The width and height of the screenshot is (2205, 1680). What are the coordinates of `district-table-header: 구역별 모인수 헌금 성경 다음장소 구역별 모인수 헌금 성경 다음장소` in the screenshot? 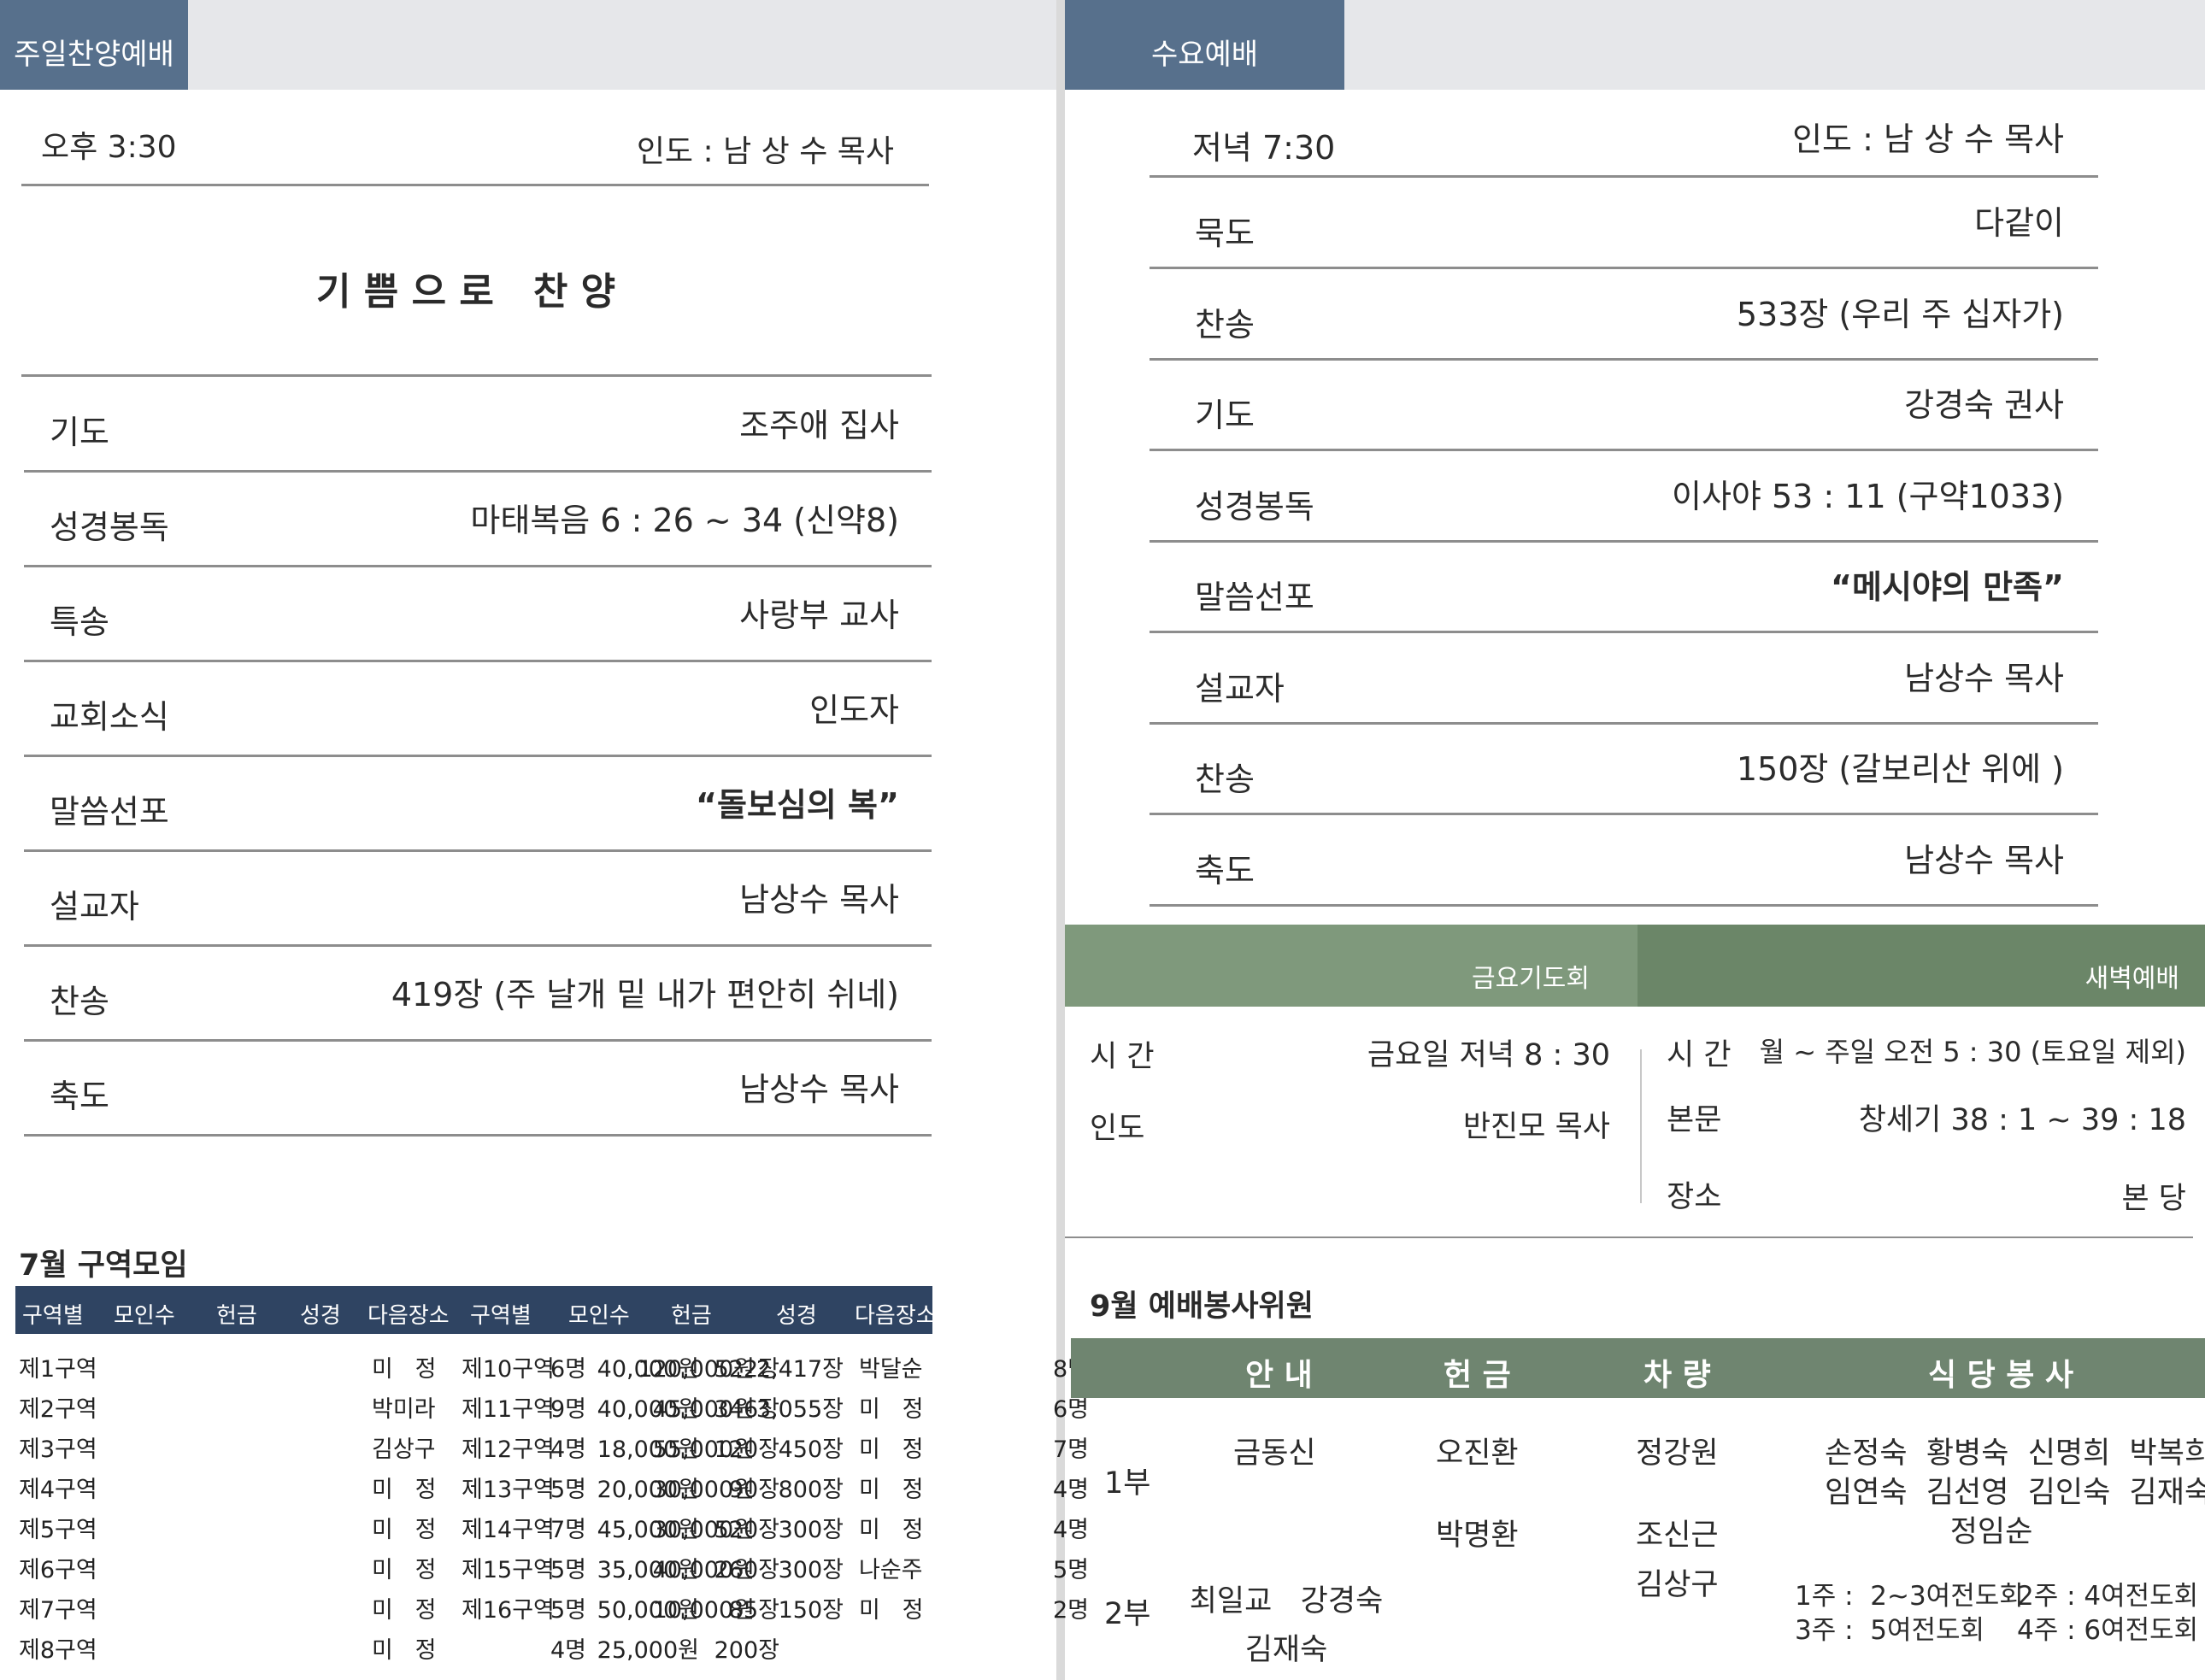 It's located at (476, 1310).